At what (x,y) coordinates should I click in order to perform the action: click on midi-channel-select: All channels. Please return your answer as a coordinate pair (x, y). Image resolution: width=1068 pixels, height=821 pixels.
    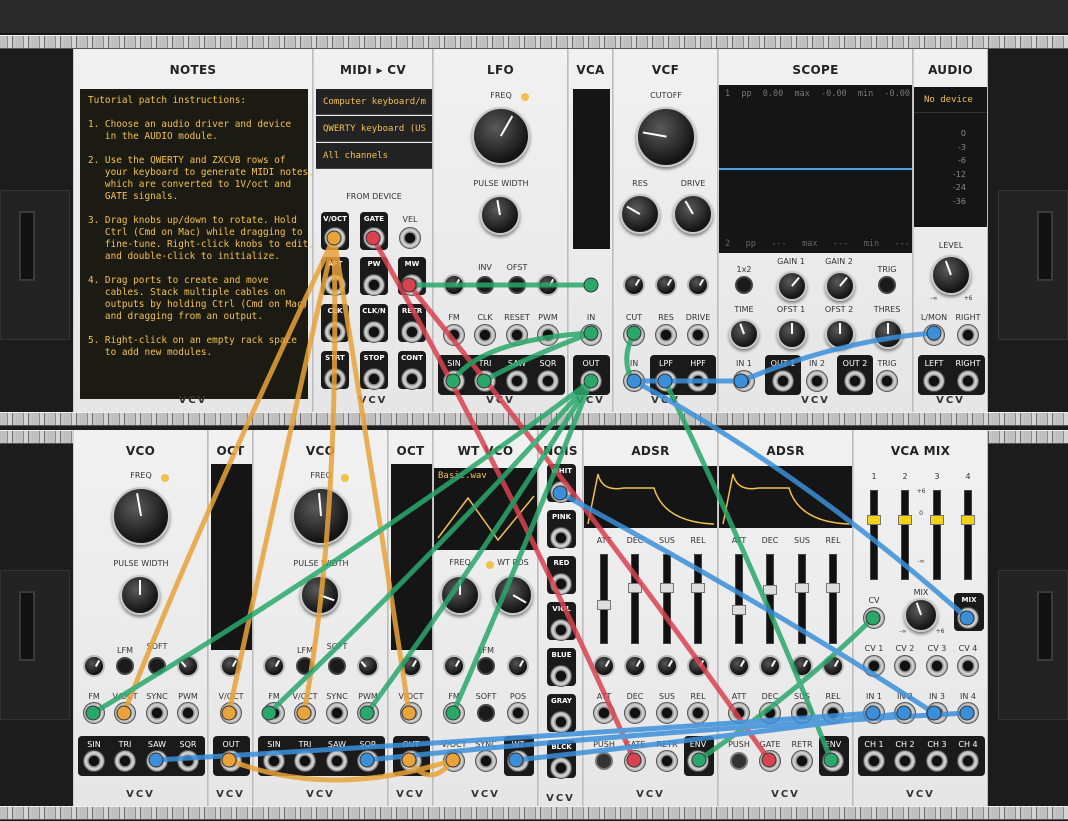
    Looking at the image, I should click on (374, 156).